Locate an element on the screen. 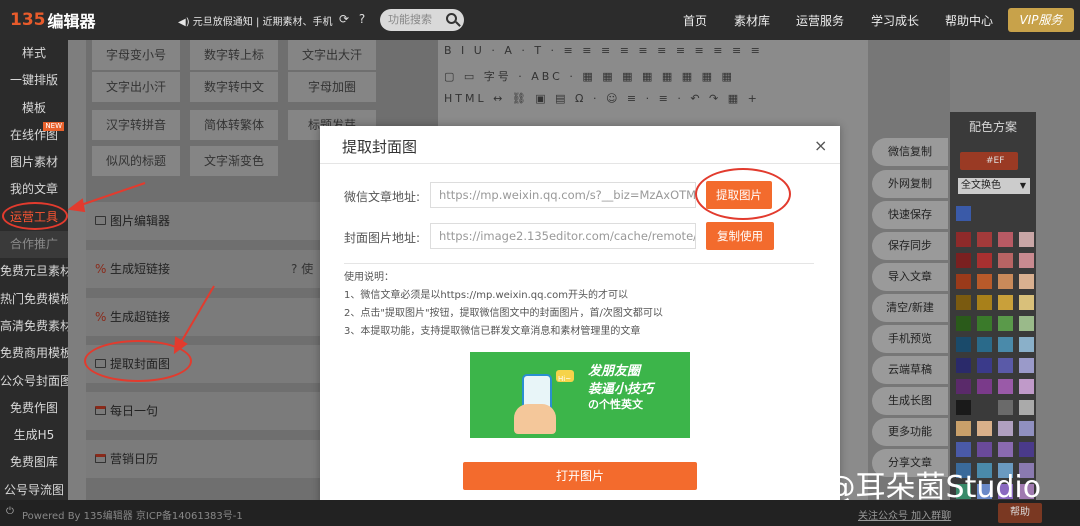 The width and height of the screenshot is (1080, 526). nav-learning: 学习成长 is located at coordinates (895, 20).